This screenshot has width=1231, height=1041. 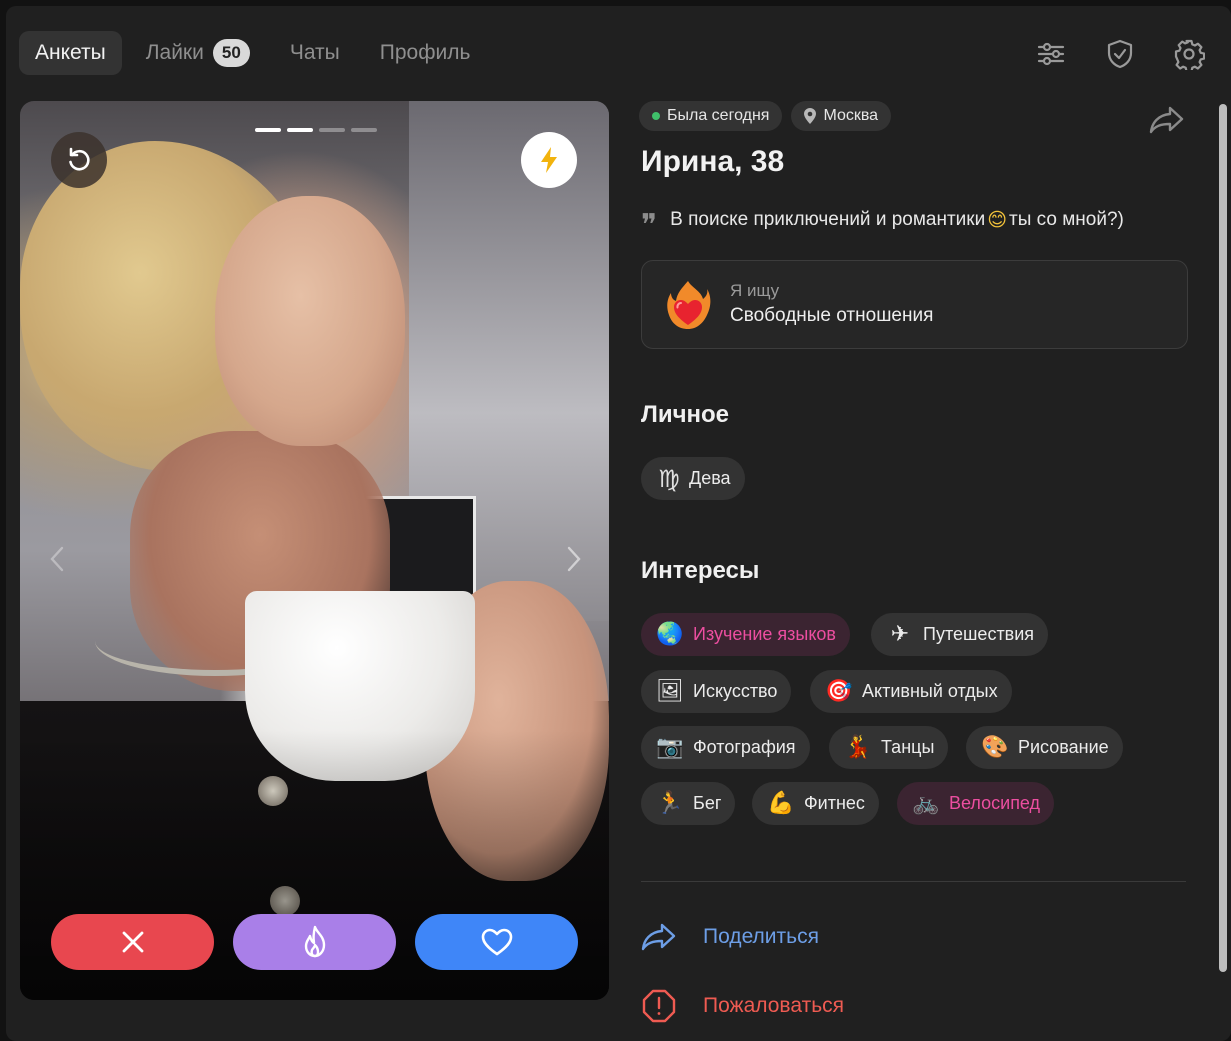 What do you see at coordinates (995, 803) in the screenshot?
I see `interest-label: Велосипед` at bounding box center [995, 803].